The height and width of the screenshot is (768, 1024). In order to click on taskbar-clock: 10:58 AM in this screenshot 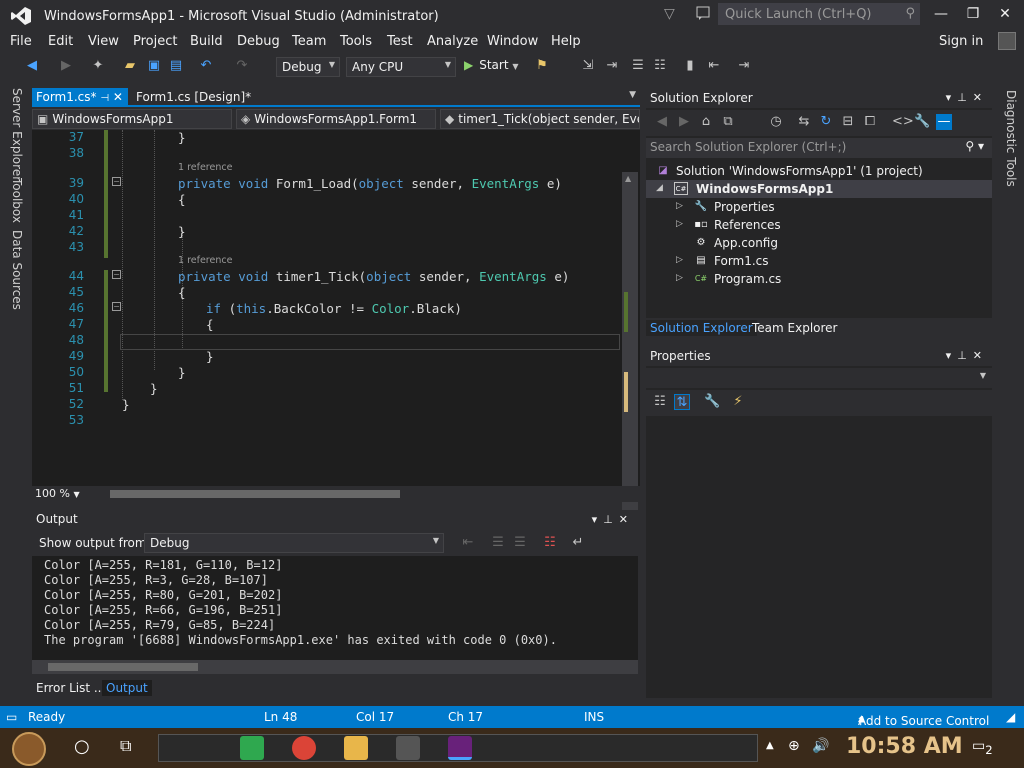, I will do `click(904, 746)`.